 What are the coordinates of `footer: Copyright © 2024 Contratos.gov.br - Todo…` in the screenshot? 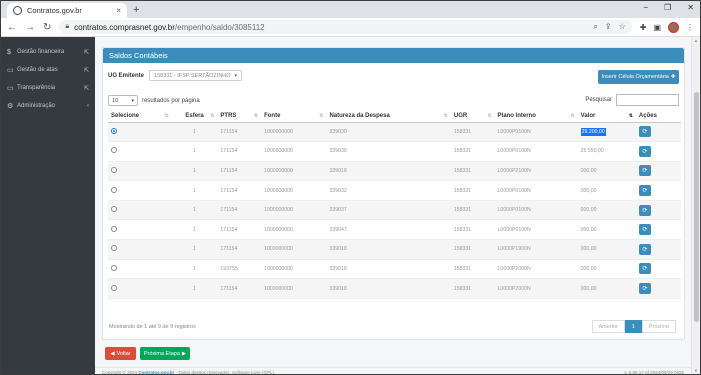 It's located at (393, 370).